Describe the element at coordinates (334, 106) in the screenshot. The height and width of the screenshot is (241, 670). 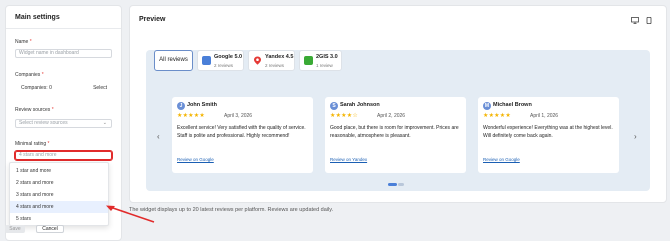
I see `avatar: S` at that location.